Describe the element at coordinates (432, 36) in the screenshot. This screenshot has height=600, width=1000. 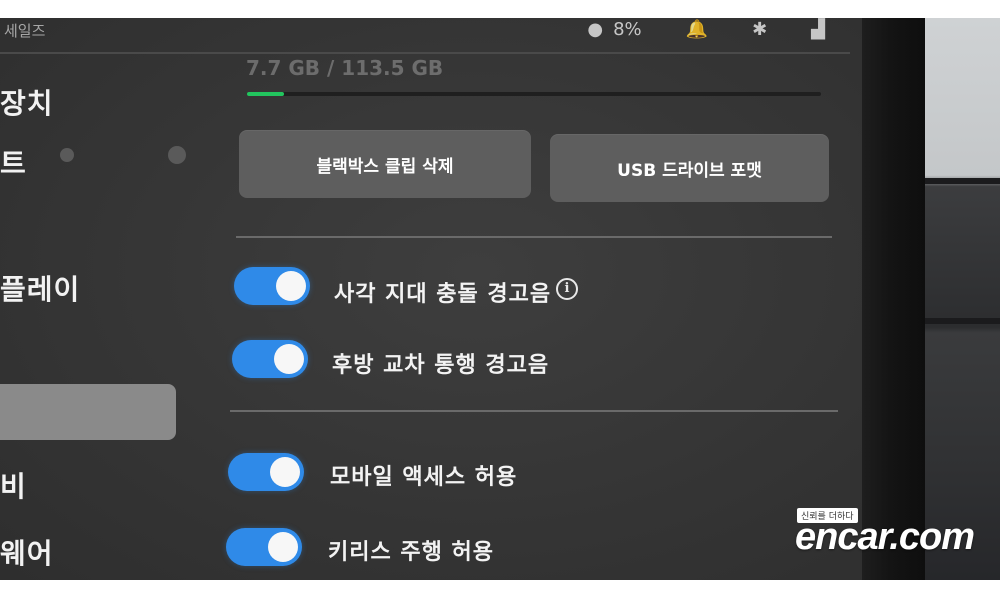
I see `status-bar: 세일즈 ● 8% 🔔 ✱ ▟` at that location.